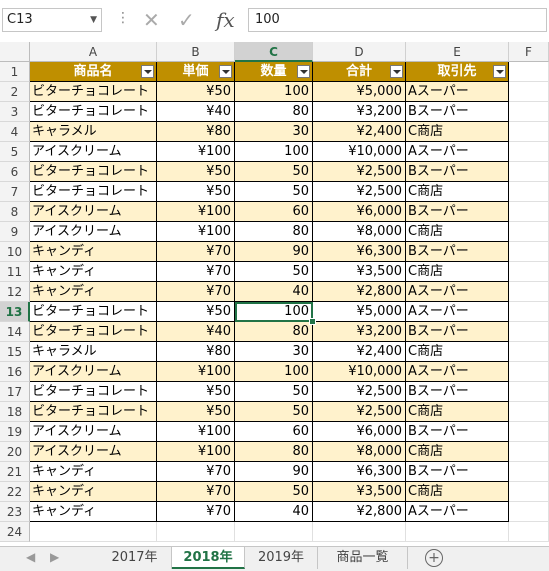 This screenshot has width=549, height=571. What do you see at coordinates (186, 20) in the screenshot?
I see `confirm-icon: ✓` at bounding box center [186, 20].